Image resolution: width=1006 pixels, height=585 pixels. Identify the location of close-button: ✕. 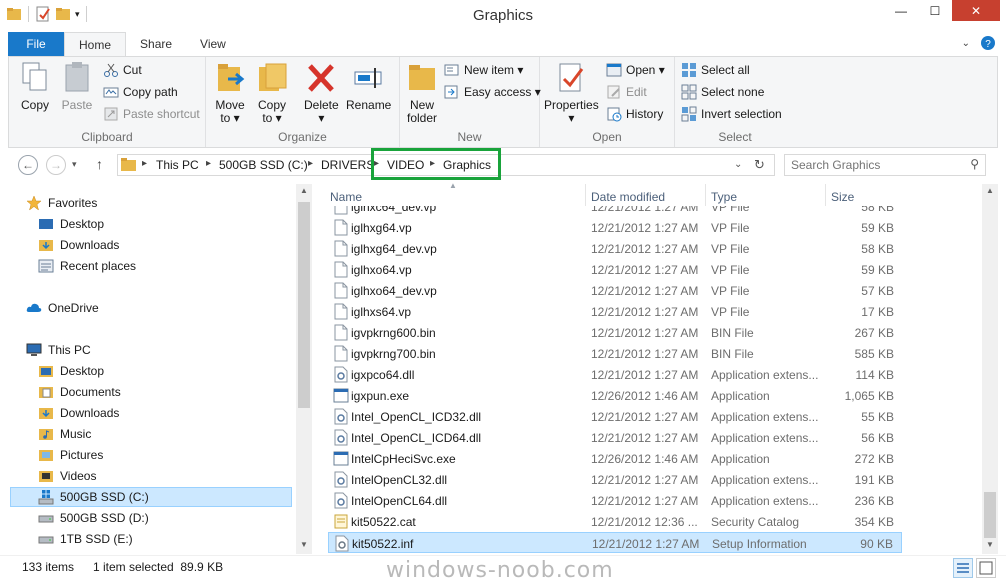
(976, 10).